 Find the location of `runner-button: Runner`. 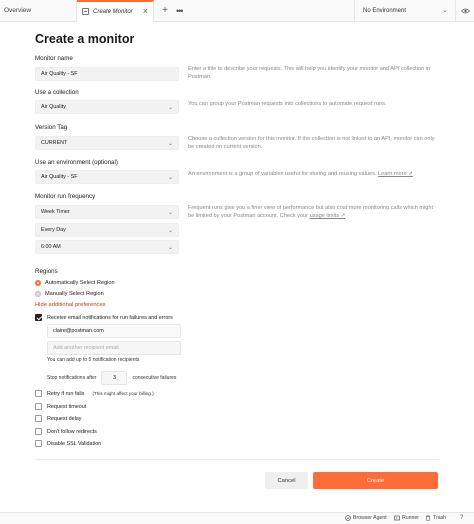

runner-button: Runner is located at coordinates (406, 518).